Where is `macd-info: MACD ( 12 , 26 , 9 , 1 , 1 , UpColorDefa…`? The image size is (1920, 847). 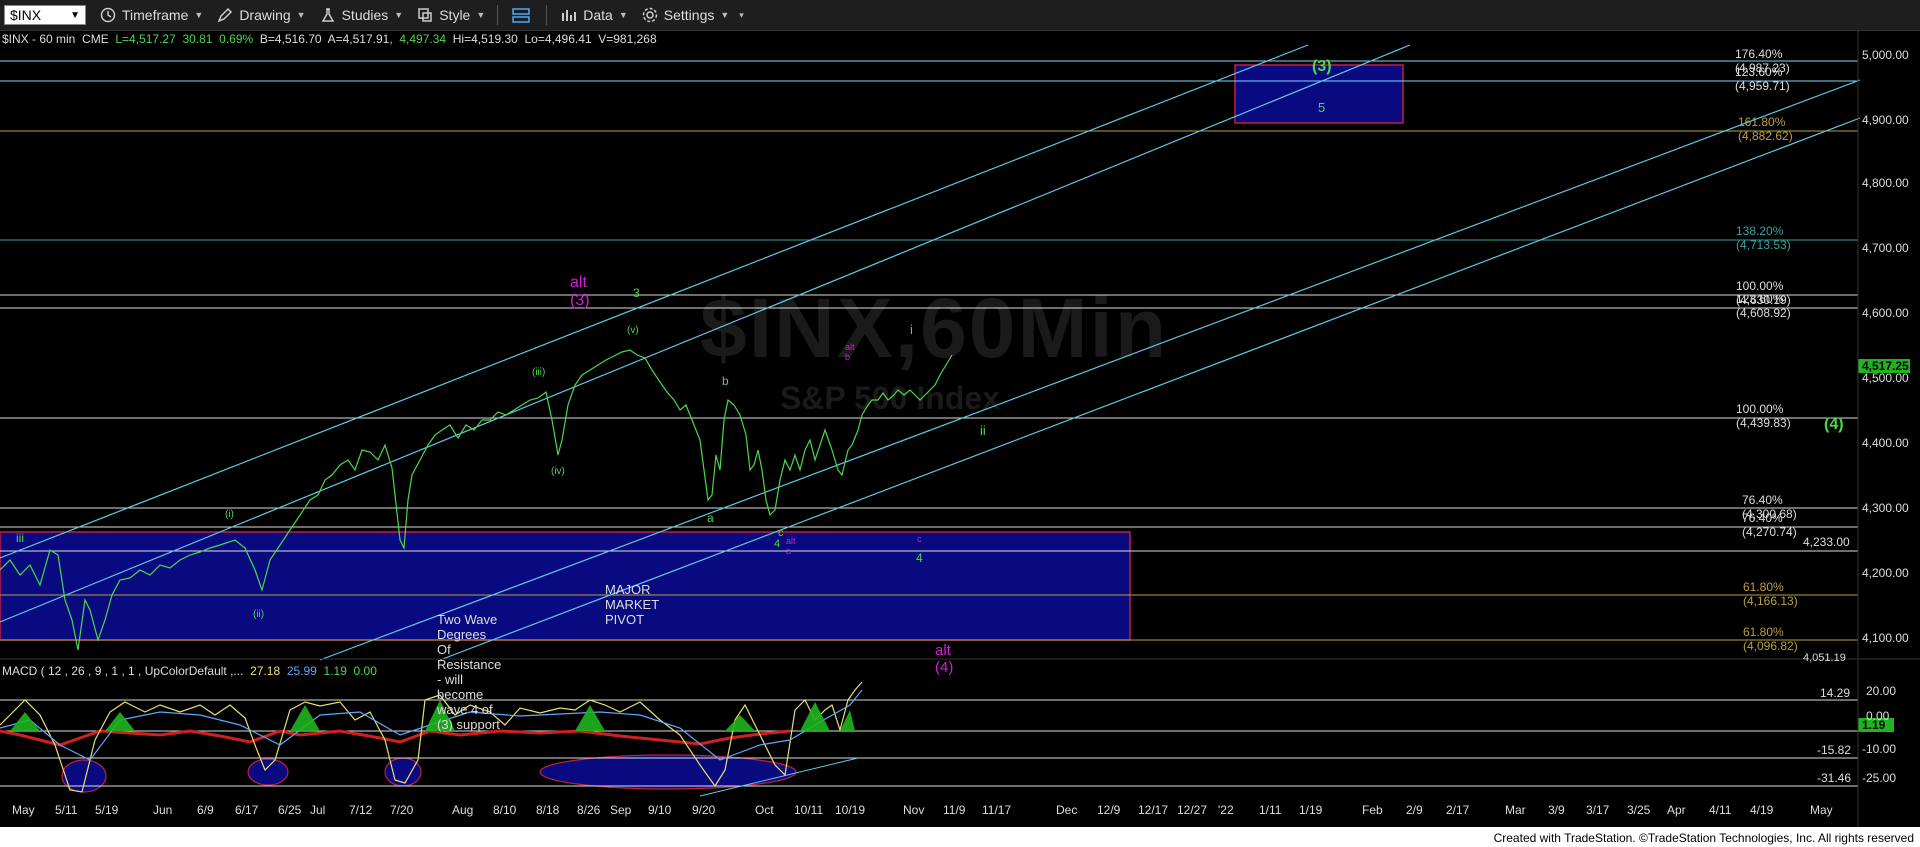
macd-info: MACD ( 12 , 26 , 9 , 1 , 1 , UpColorDefa… is located at coordinates (189, 671).